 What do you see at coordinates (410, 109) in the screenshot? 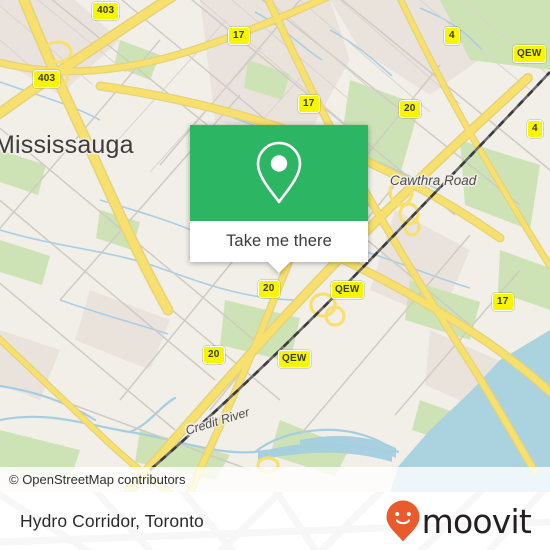
I see `shield-20-upper: 20` at bounding box center [410, 109].